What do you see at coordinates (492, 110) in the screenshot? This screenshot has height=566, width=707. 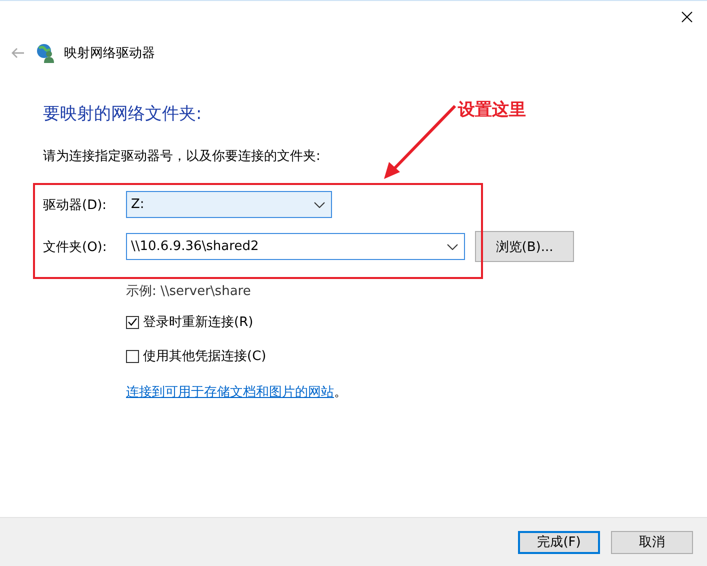 I see `annotation-text: 设置这里` at bounding box center [492, 110].